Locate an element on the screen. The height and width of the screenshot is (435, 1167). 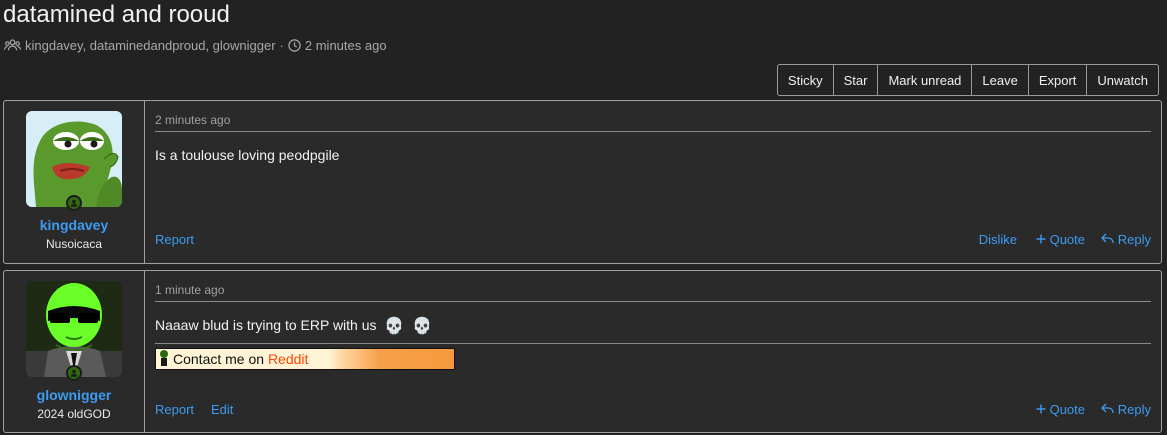
sticky-button: Sticky is located at coordinates (805, 80).